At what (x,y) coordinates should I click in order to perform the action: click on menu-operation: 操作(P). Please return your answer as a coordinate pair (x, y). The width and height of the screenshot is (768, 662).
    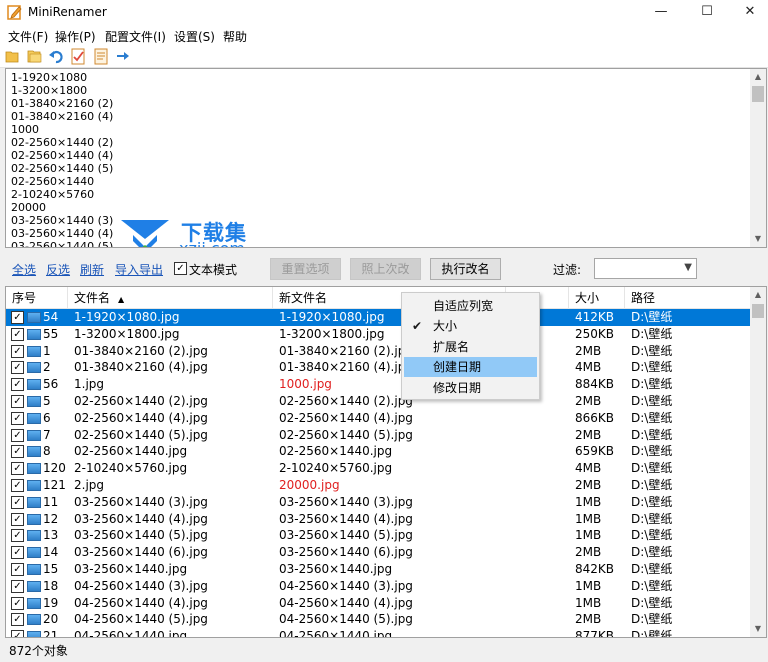
    Looking at the image, I should click on (75, 36).